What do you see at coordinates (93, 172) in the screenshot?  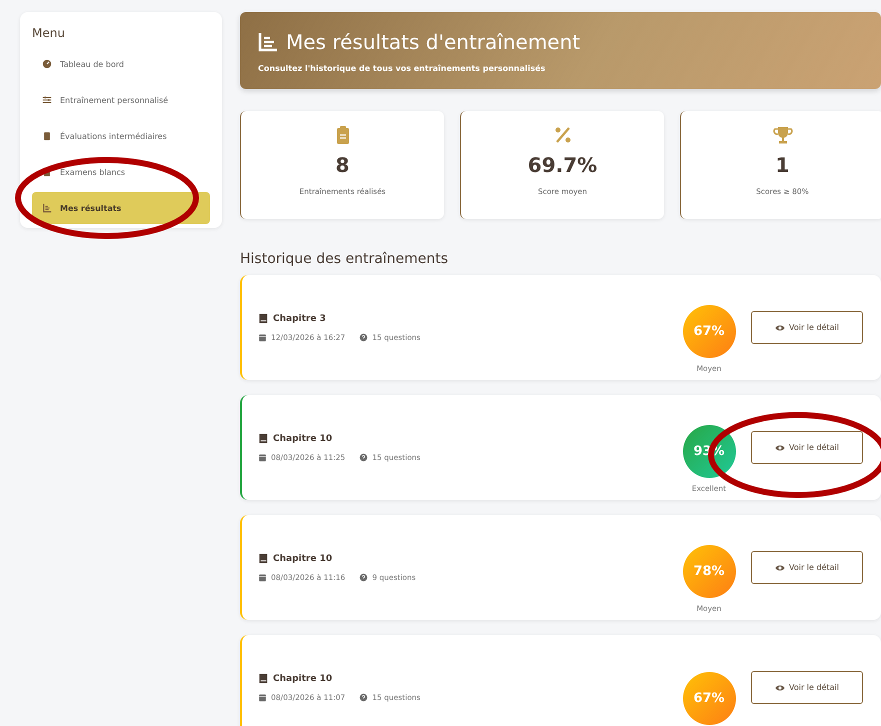 I see `sidebar-item-label: Examens blancs` at bounding box center [93, 172].